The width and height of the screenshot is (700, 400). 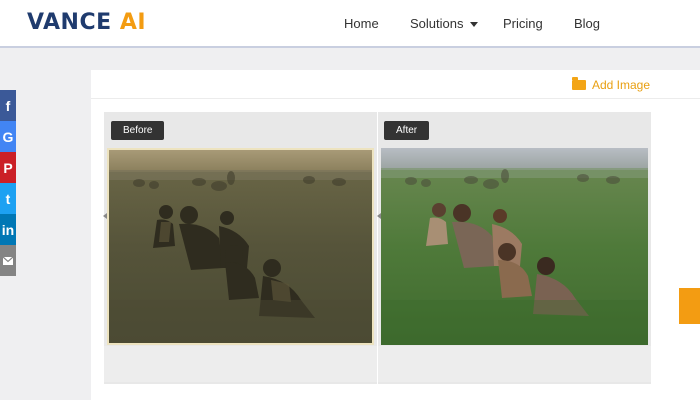 I want to click on email-share-button, so click(x=8, y=260).